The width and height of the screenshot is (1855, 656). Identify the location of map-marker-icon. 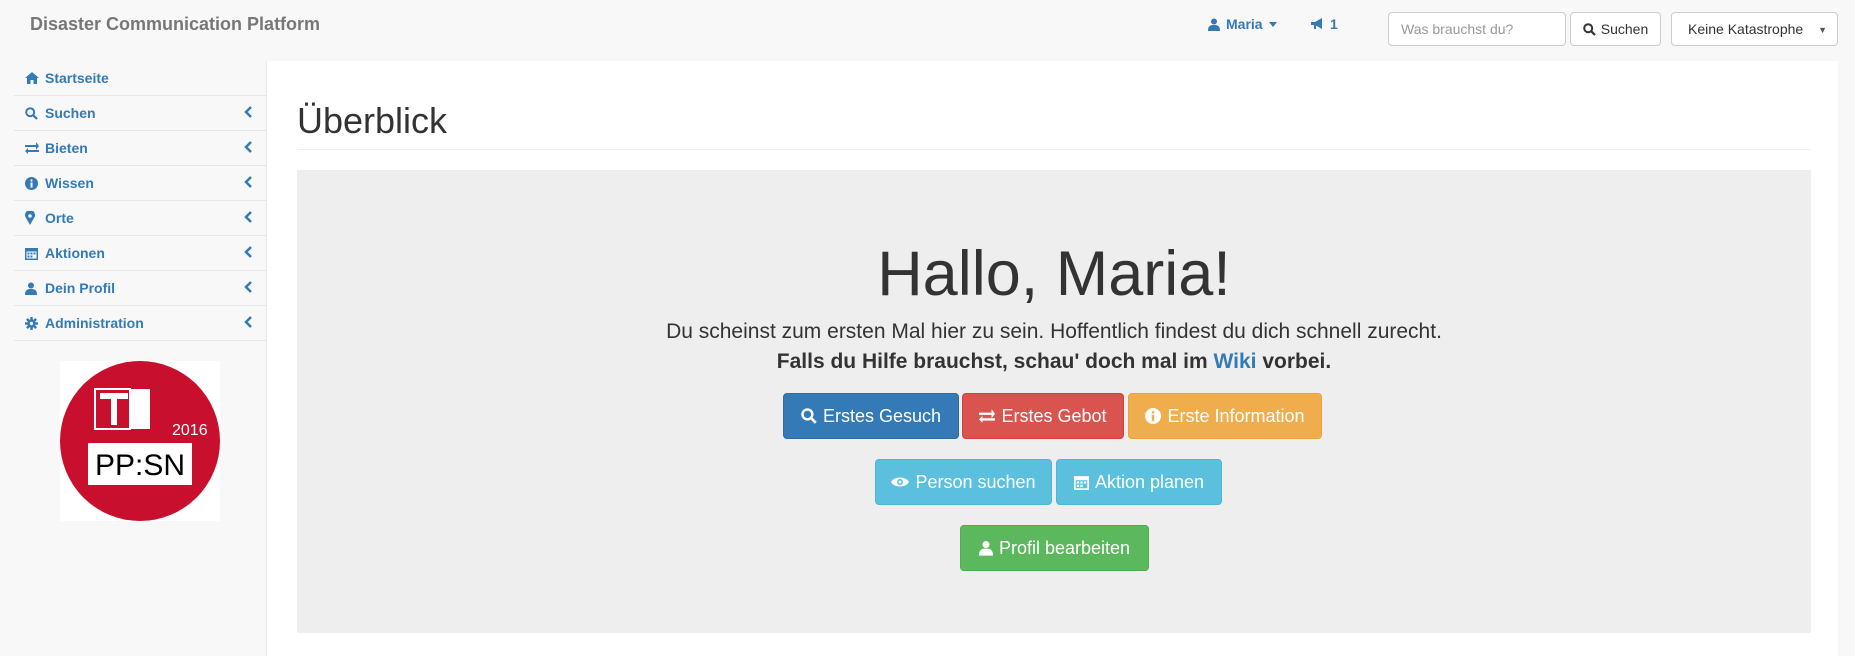
(33, 218).